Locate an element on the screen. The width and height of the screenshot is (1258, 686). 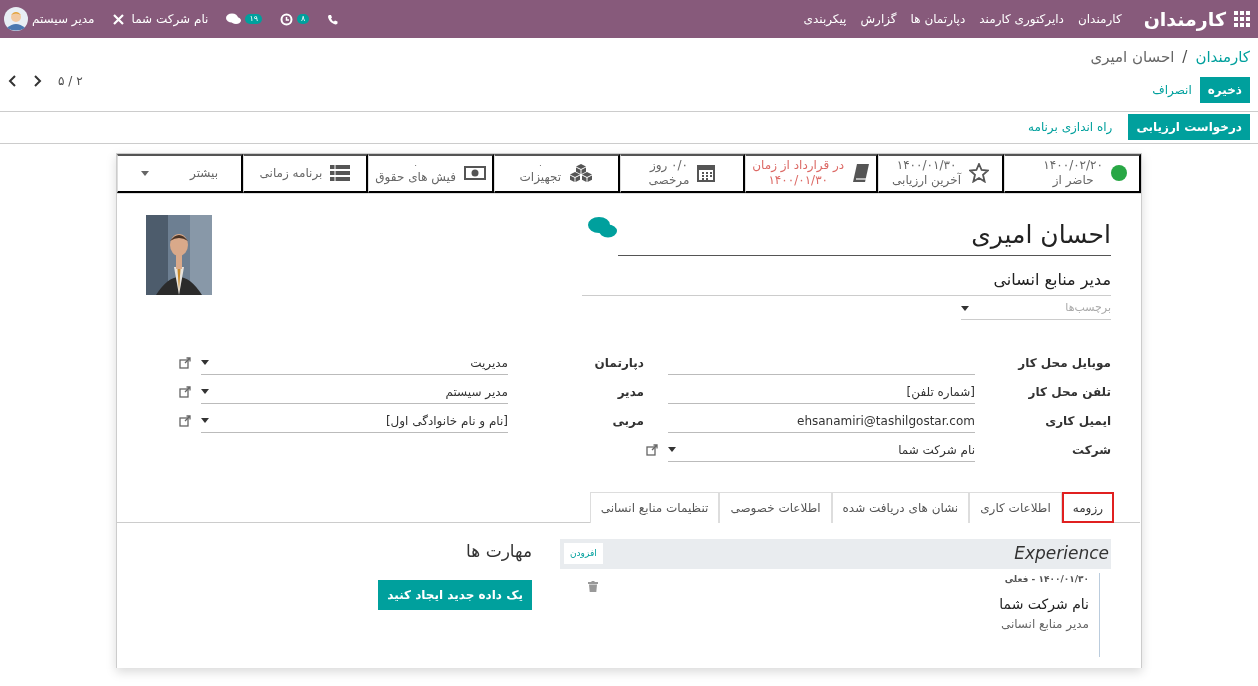
book-icon is located at coordinates (861, 173).